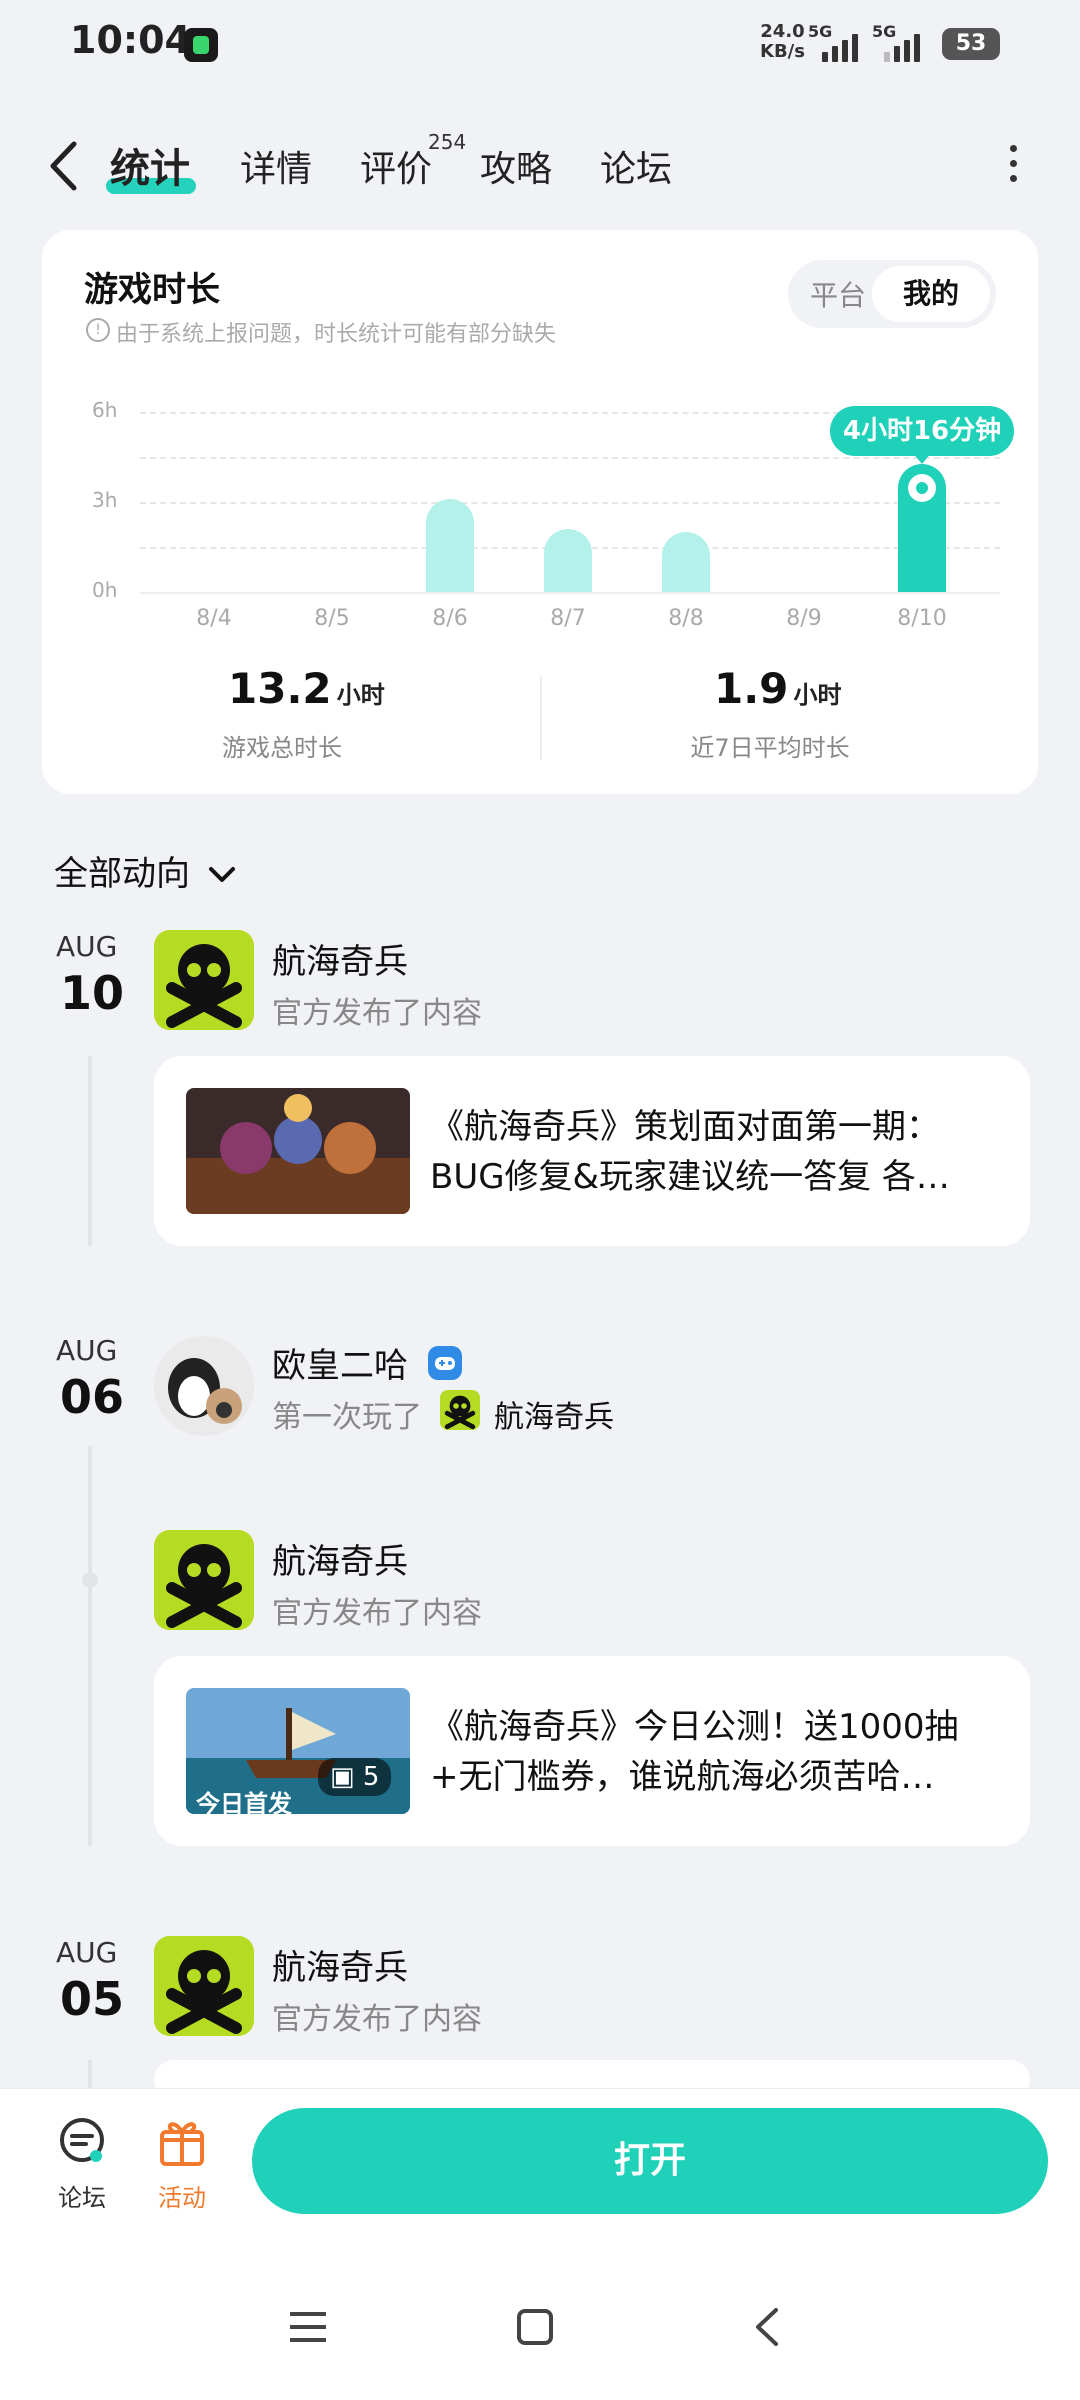 Image resolution: width=1080 pixels, height=2400 pixels. Describe the element at coordinates (782, 41) in the screenshot. I see `network-speed: 24.0 KB/s` at that location.